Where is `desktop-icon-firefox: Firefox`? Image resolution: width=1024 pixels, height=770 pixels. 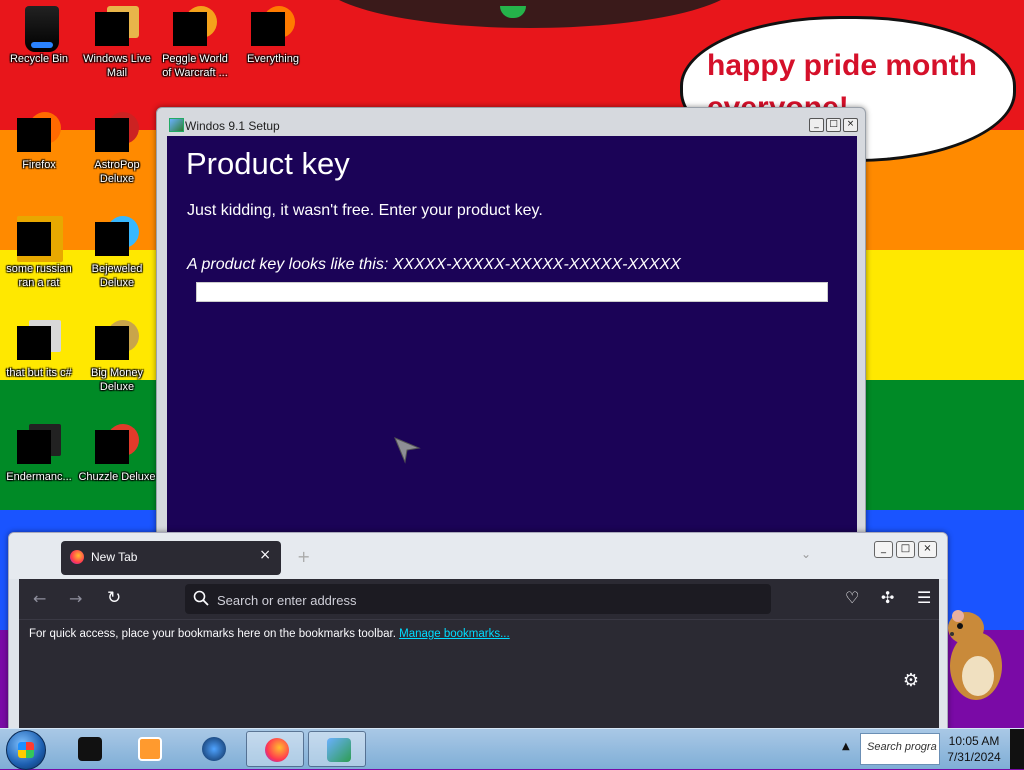
desktop-icon-firefox: Firefox is located at coordinates (39, 142).